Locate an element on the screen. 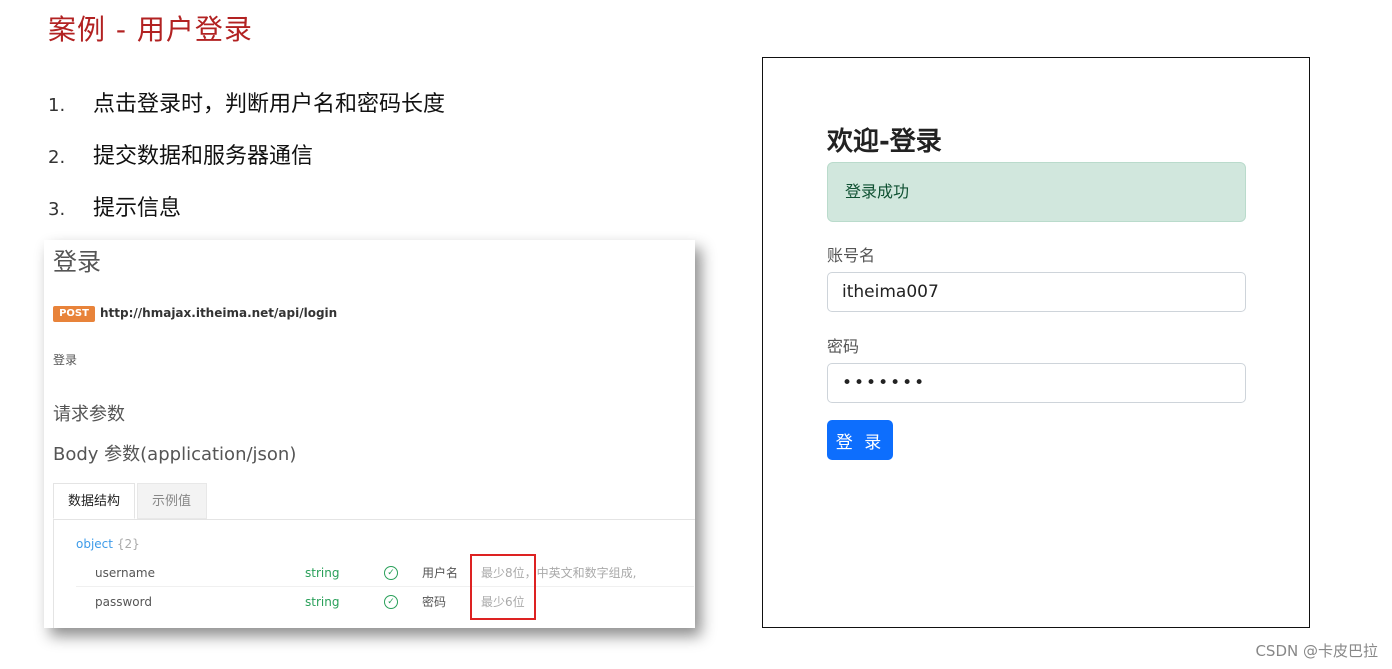 This screenshot has width=1392, height=669. field-label: 密码 is located at coordinates (434, 602).